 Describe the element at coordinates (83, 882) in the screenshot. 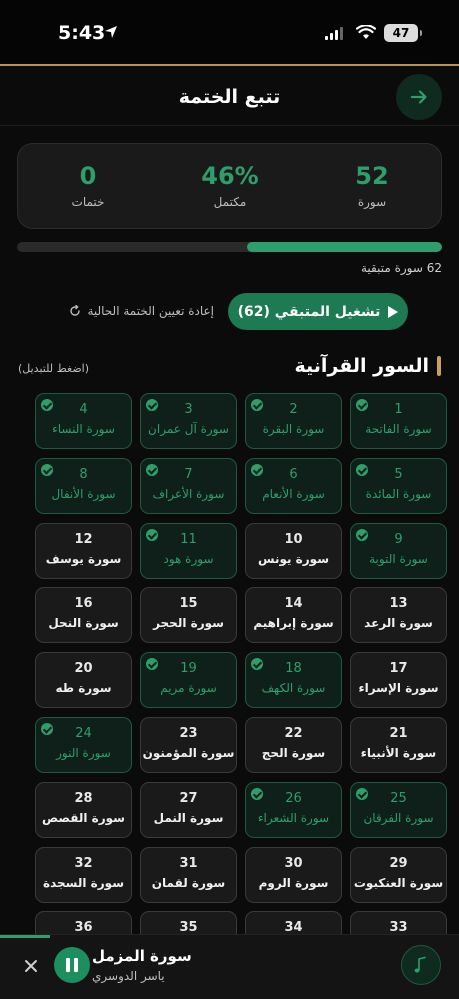

I see `surah-name: سورة السجدة` at that location.